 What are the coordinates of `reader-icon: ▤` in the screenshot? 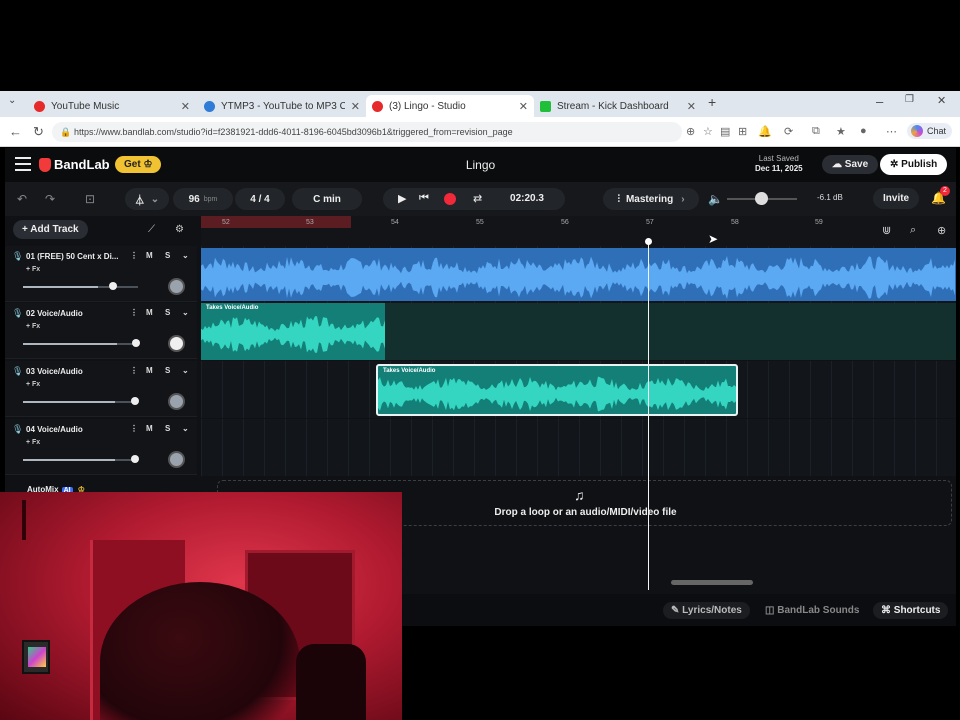 It's located at (725, 131).